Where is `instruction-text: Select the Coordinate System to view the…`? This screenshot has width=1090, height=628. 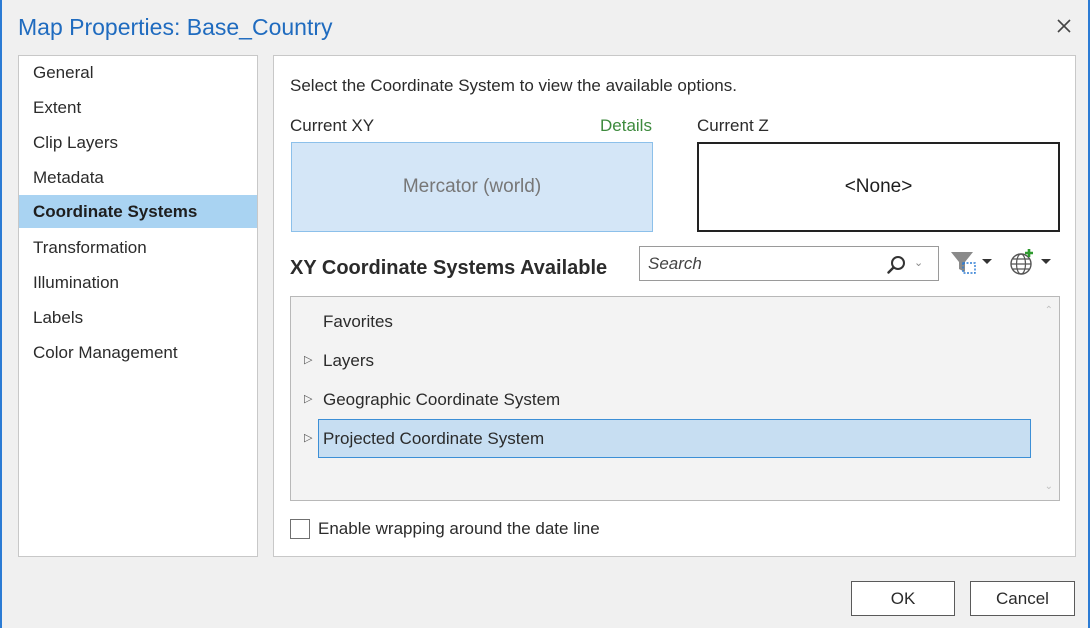 instruction-text: Select the Coordinate System to view the… is located at coordinates (513, 85).